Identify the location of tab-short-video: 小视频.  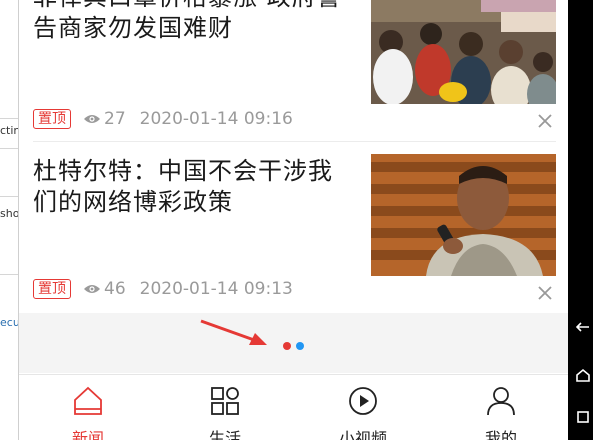
(363, 407).